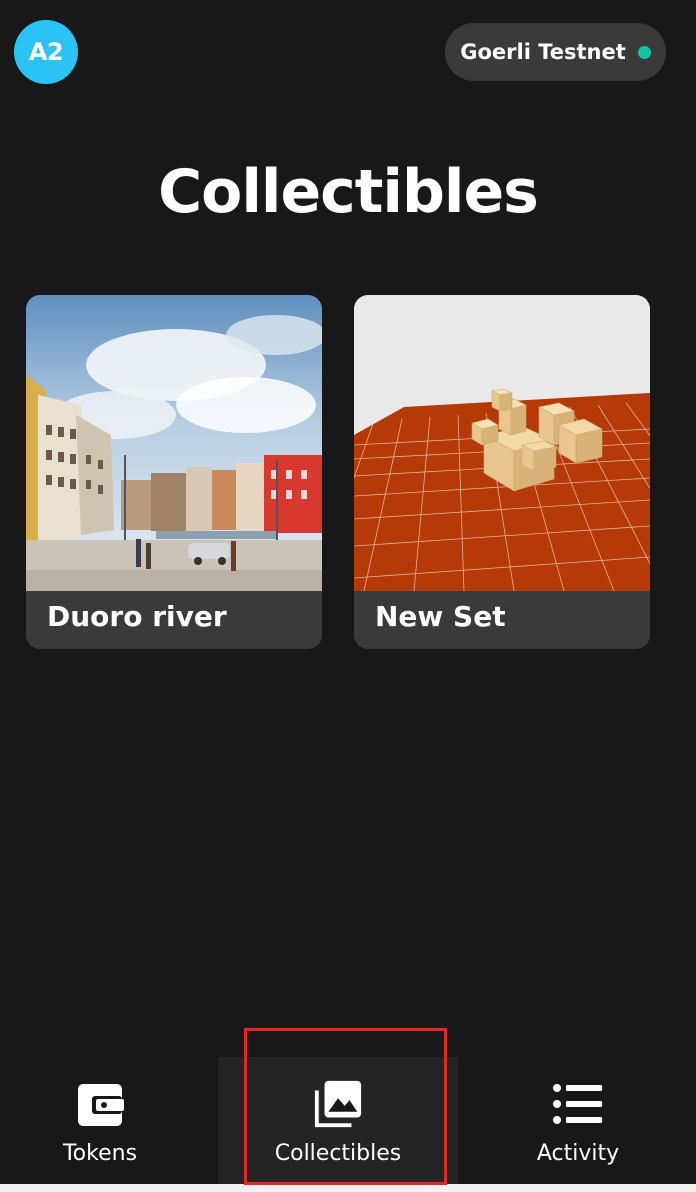  What do you see at coordinates (502, 443) in the screenshot?
I see `collectible-image-new-set` at bounding box center [502, 443].